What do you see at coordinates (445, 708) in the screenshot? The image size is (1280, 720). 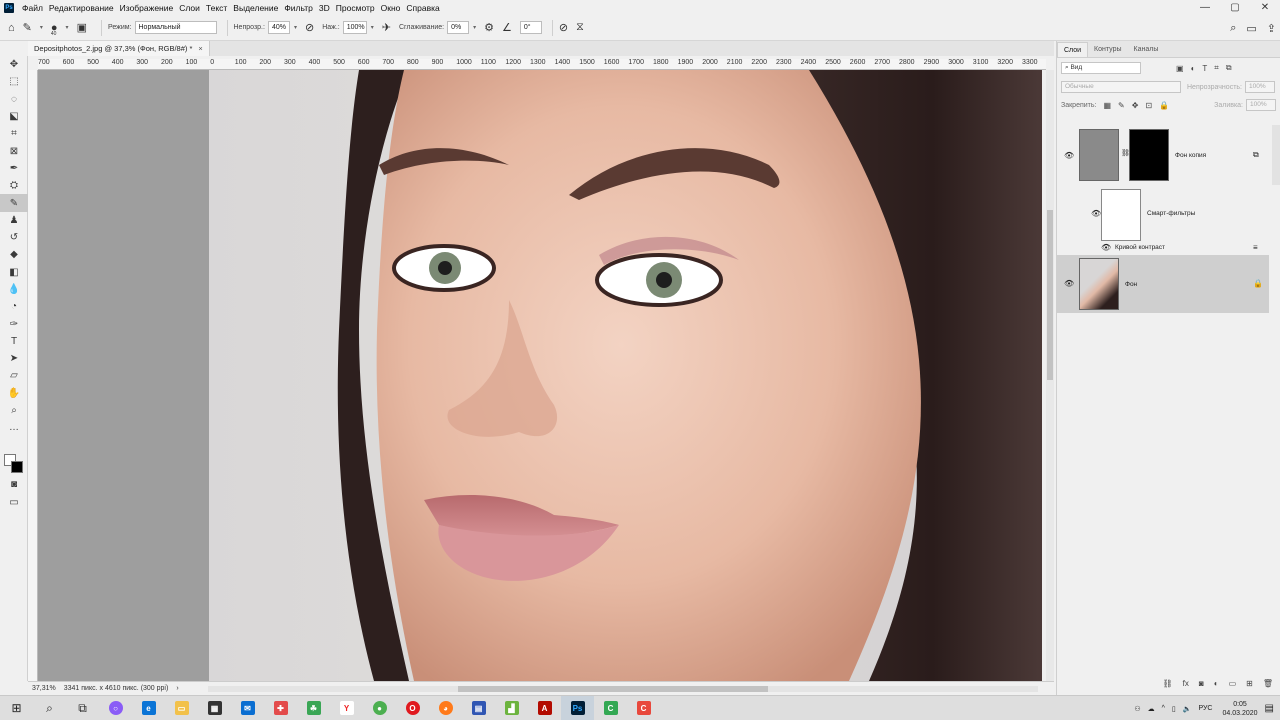 I see `firefox-icon: ◕` at bounding box center [445, 708].